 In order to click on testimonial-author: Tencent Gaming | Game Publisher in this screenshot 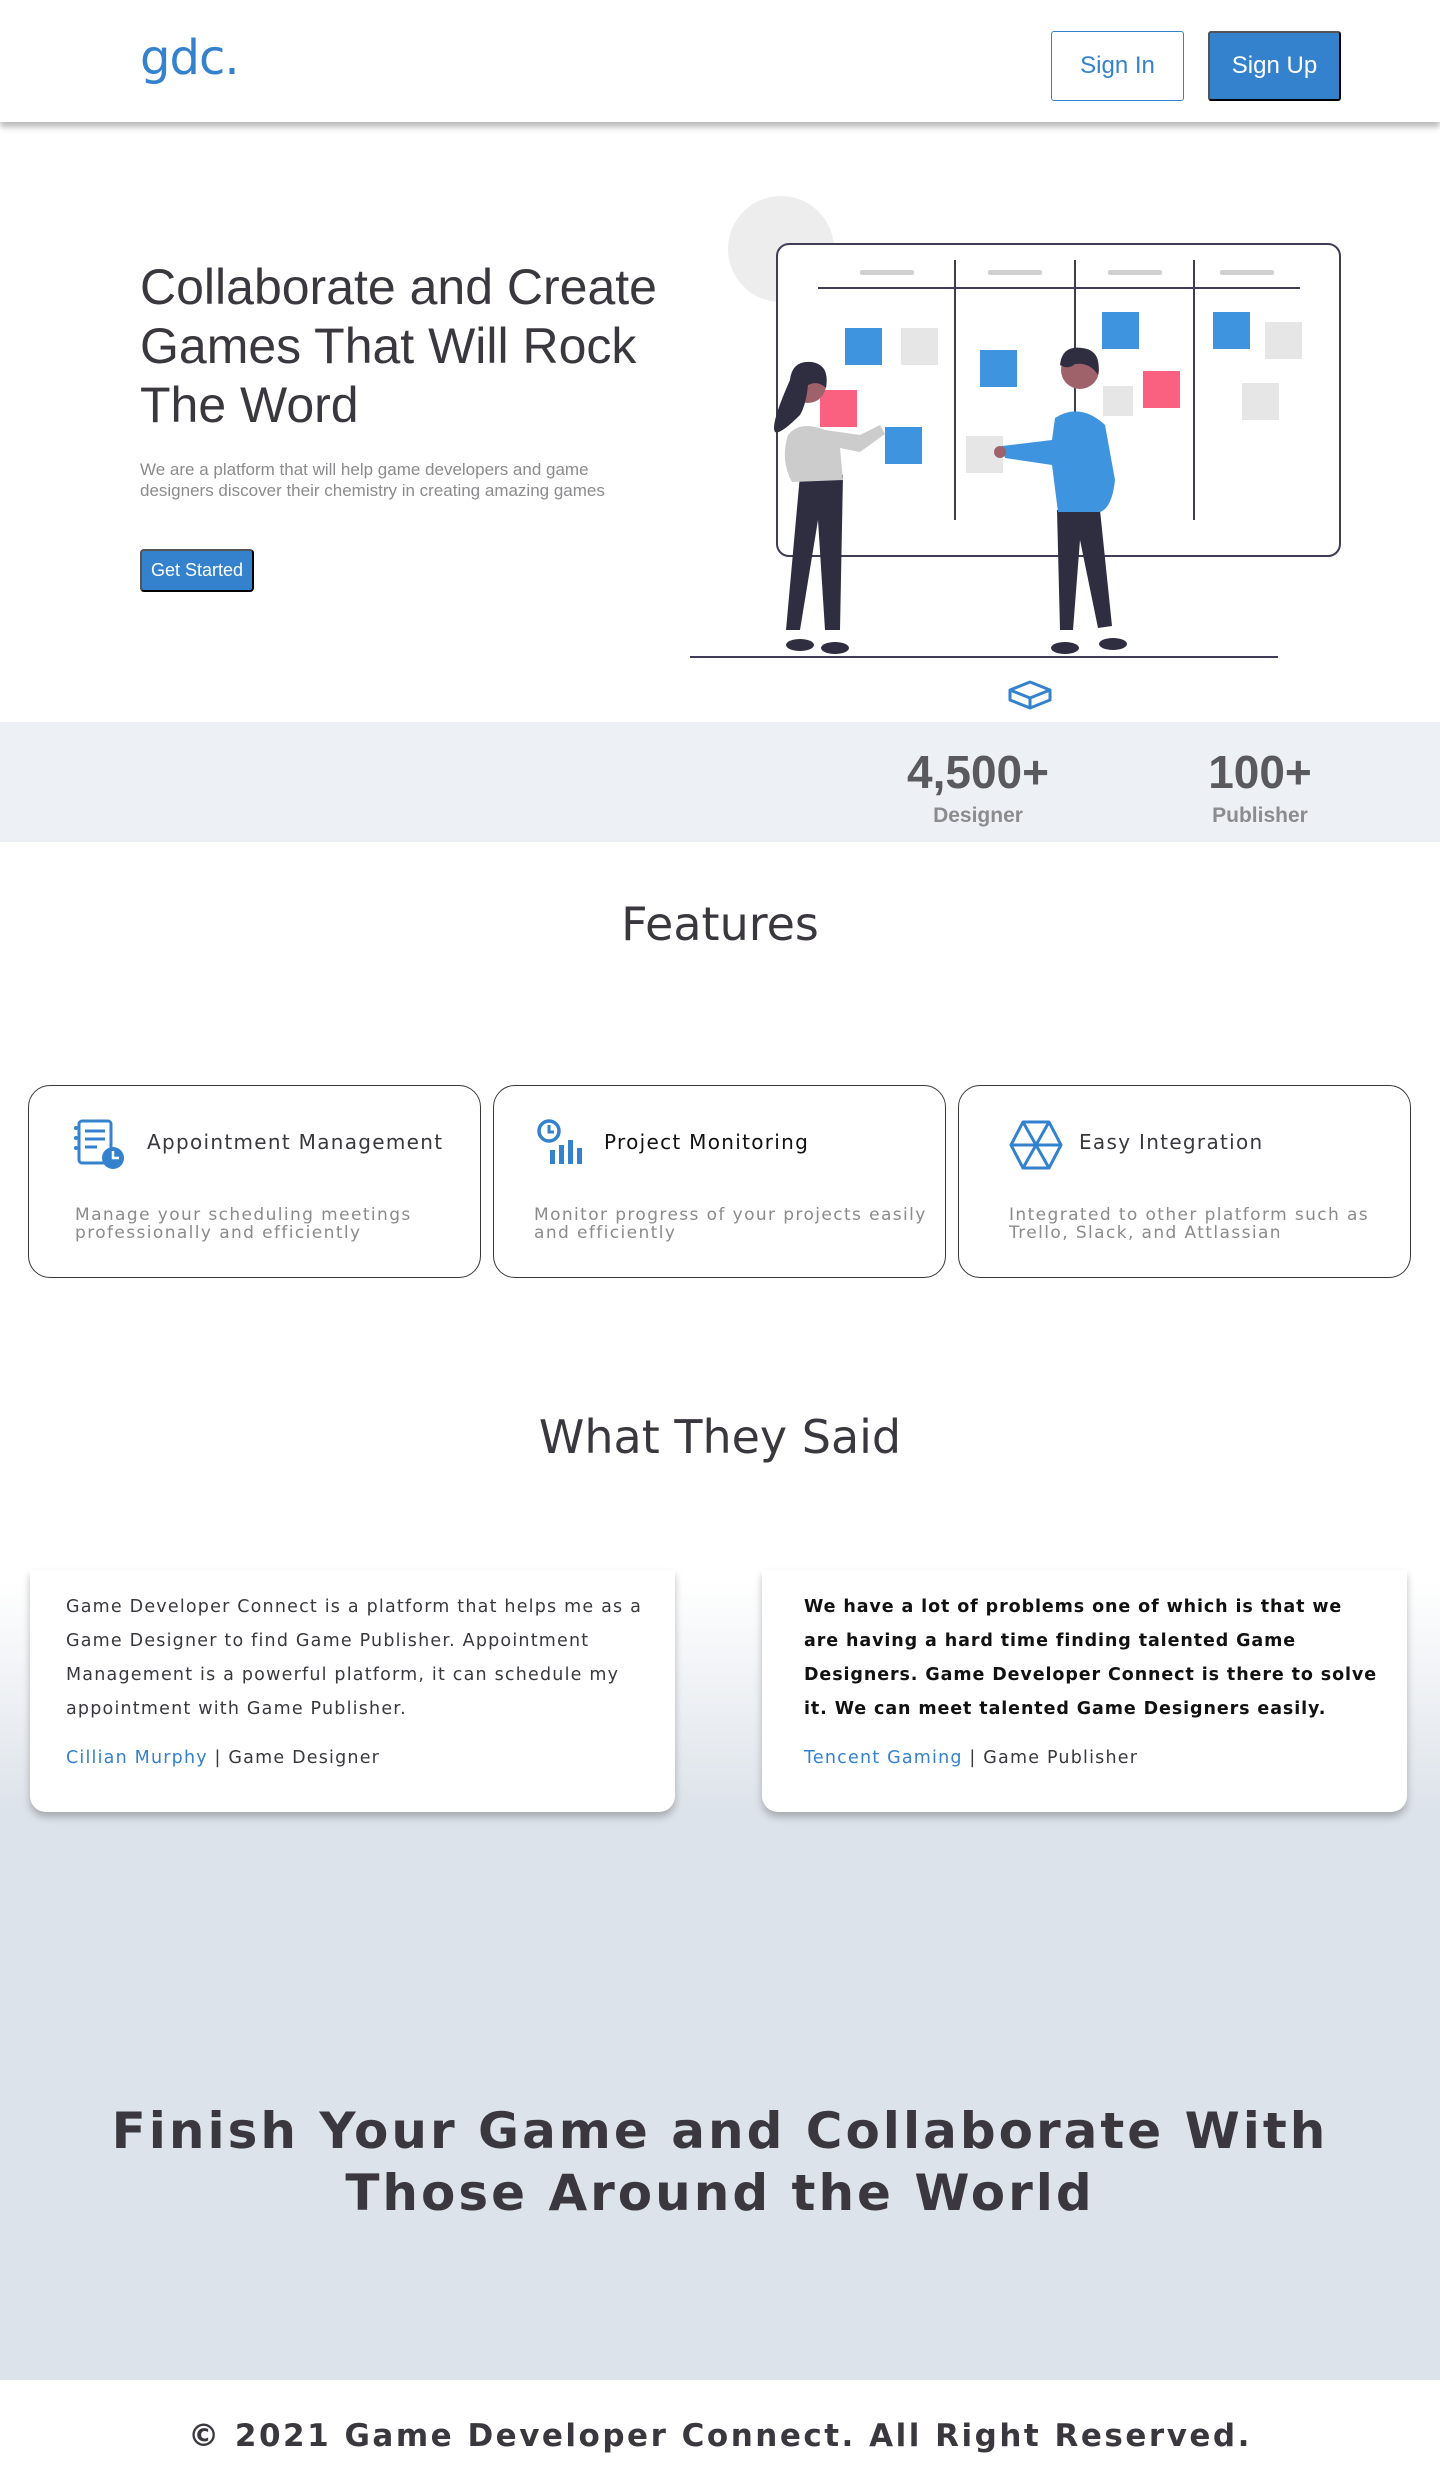, I will do `click(971, 1758)`.